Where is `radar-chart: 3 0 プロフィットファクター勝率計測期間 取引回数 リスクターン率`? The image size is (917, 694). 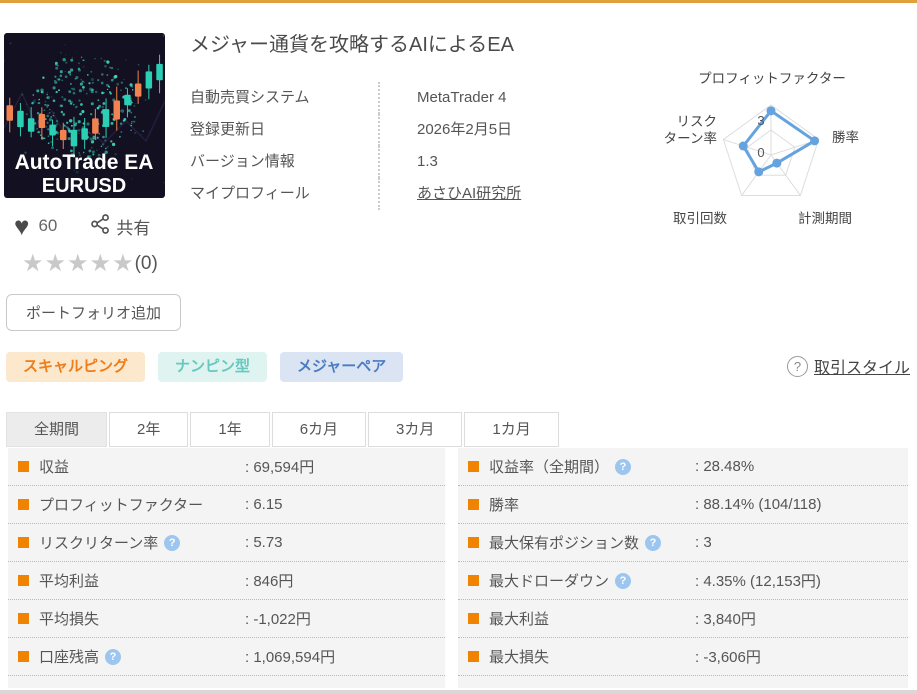
radar-chart: 3 0 プロフィットファクター勝率計測期間 取引回数 リスクターン率 is located at coordinates (761, 148).